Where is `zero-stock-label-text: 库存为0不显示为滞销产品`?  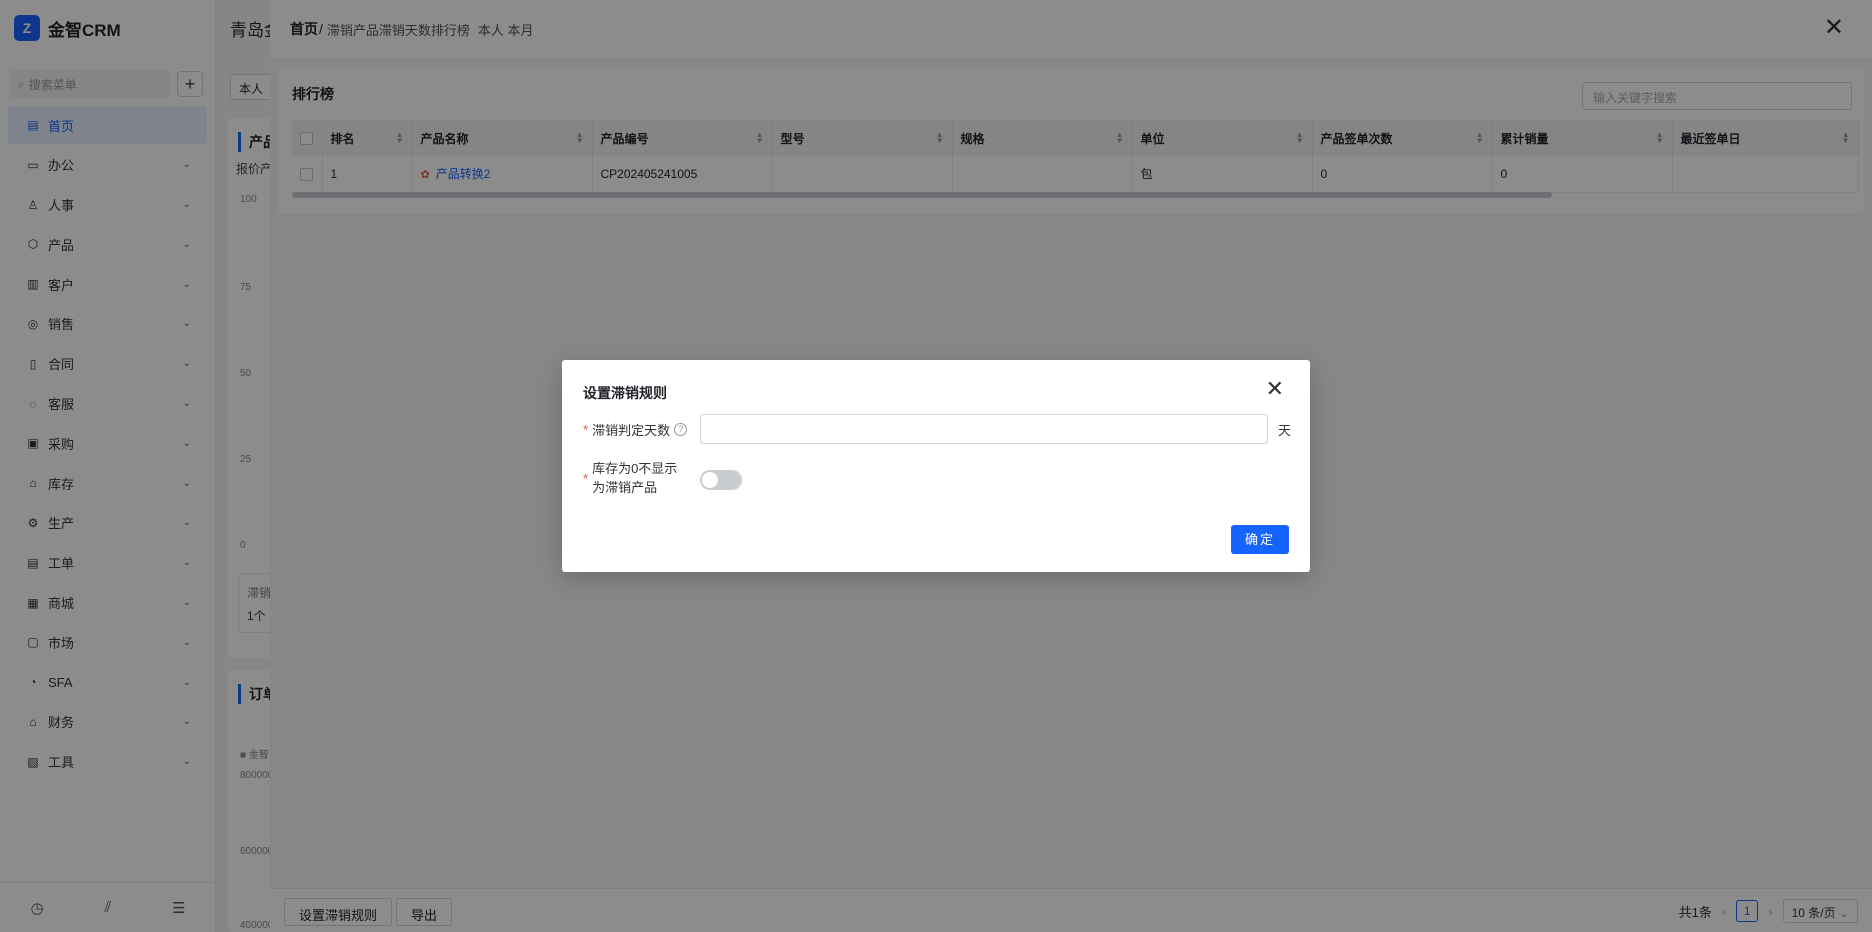 zero-stock-label-text: 库存为0不显示为滞销产品 is located at coordinates (635, 478).